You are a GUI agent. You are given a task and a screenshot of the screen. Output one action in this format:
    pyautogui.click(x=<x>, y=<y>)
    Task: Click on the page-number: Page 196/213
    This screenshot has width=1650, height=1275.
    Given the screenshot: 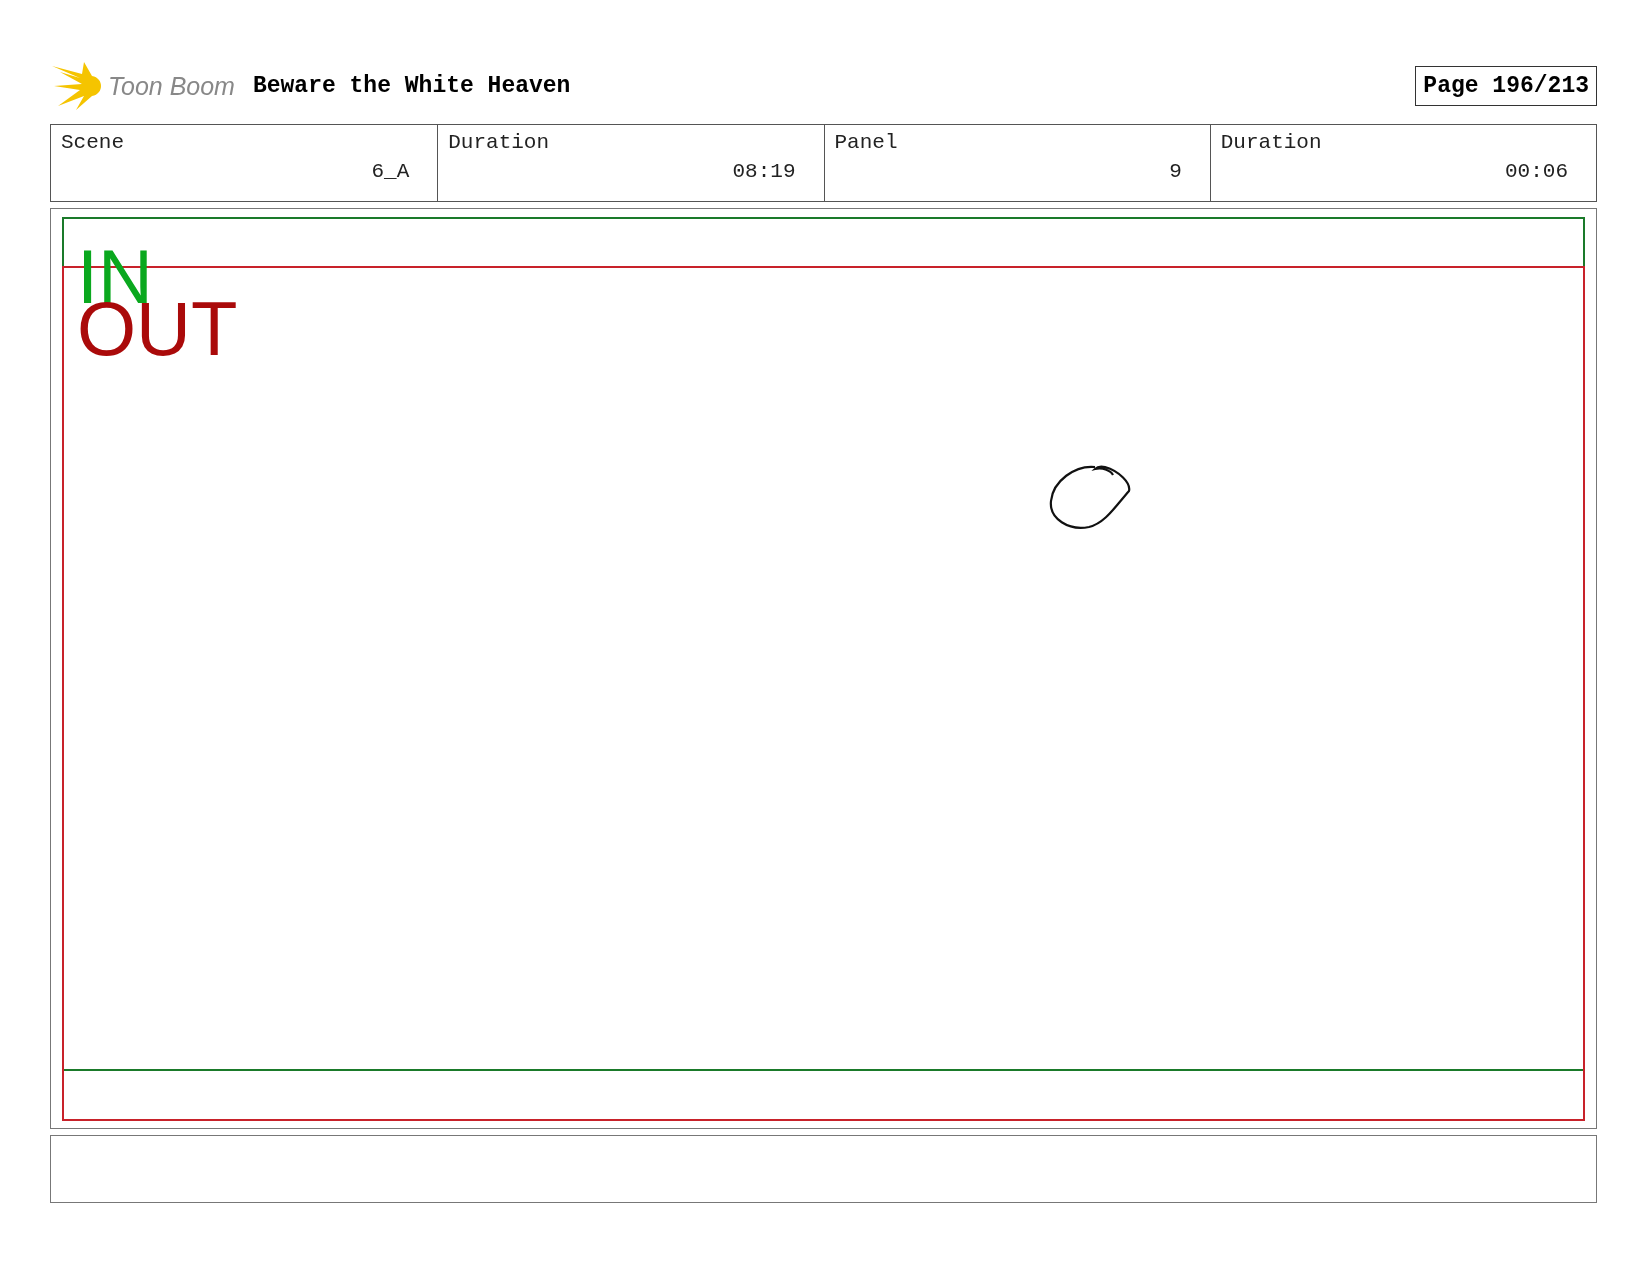 What is the action you would take?
    pyautogui.click(x=1506, y=86)
    